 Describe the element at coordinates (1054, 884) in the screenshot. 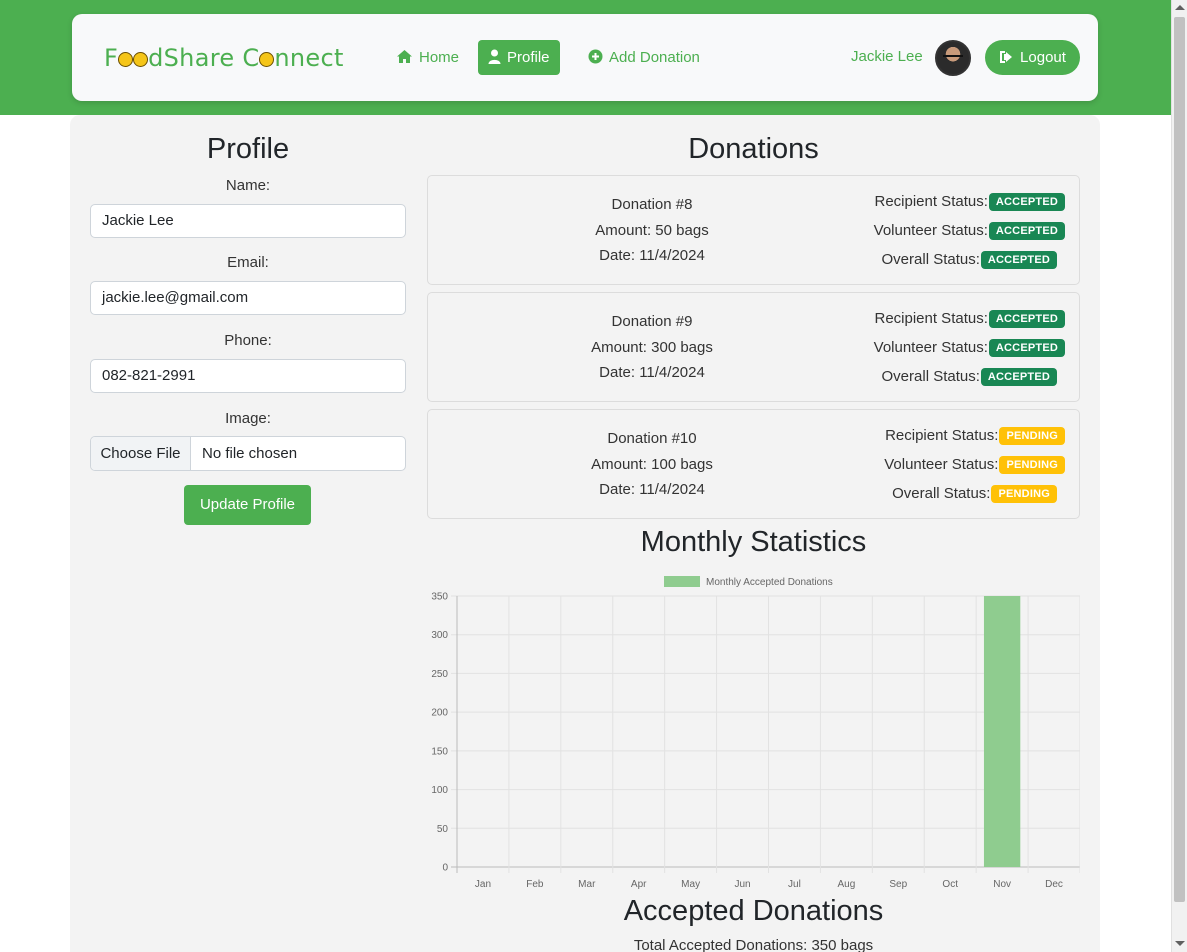

I see `x-tick-label: Dec` at that location.